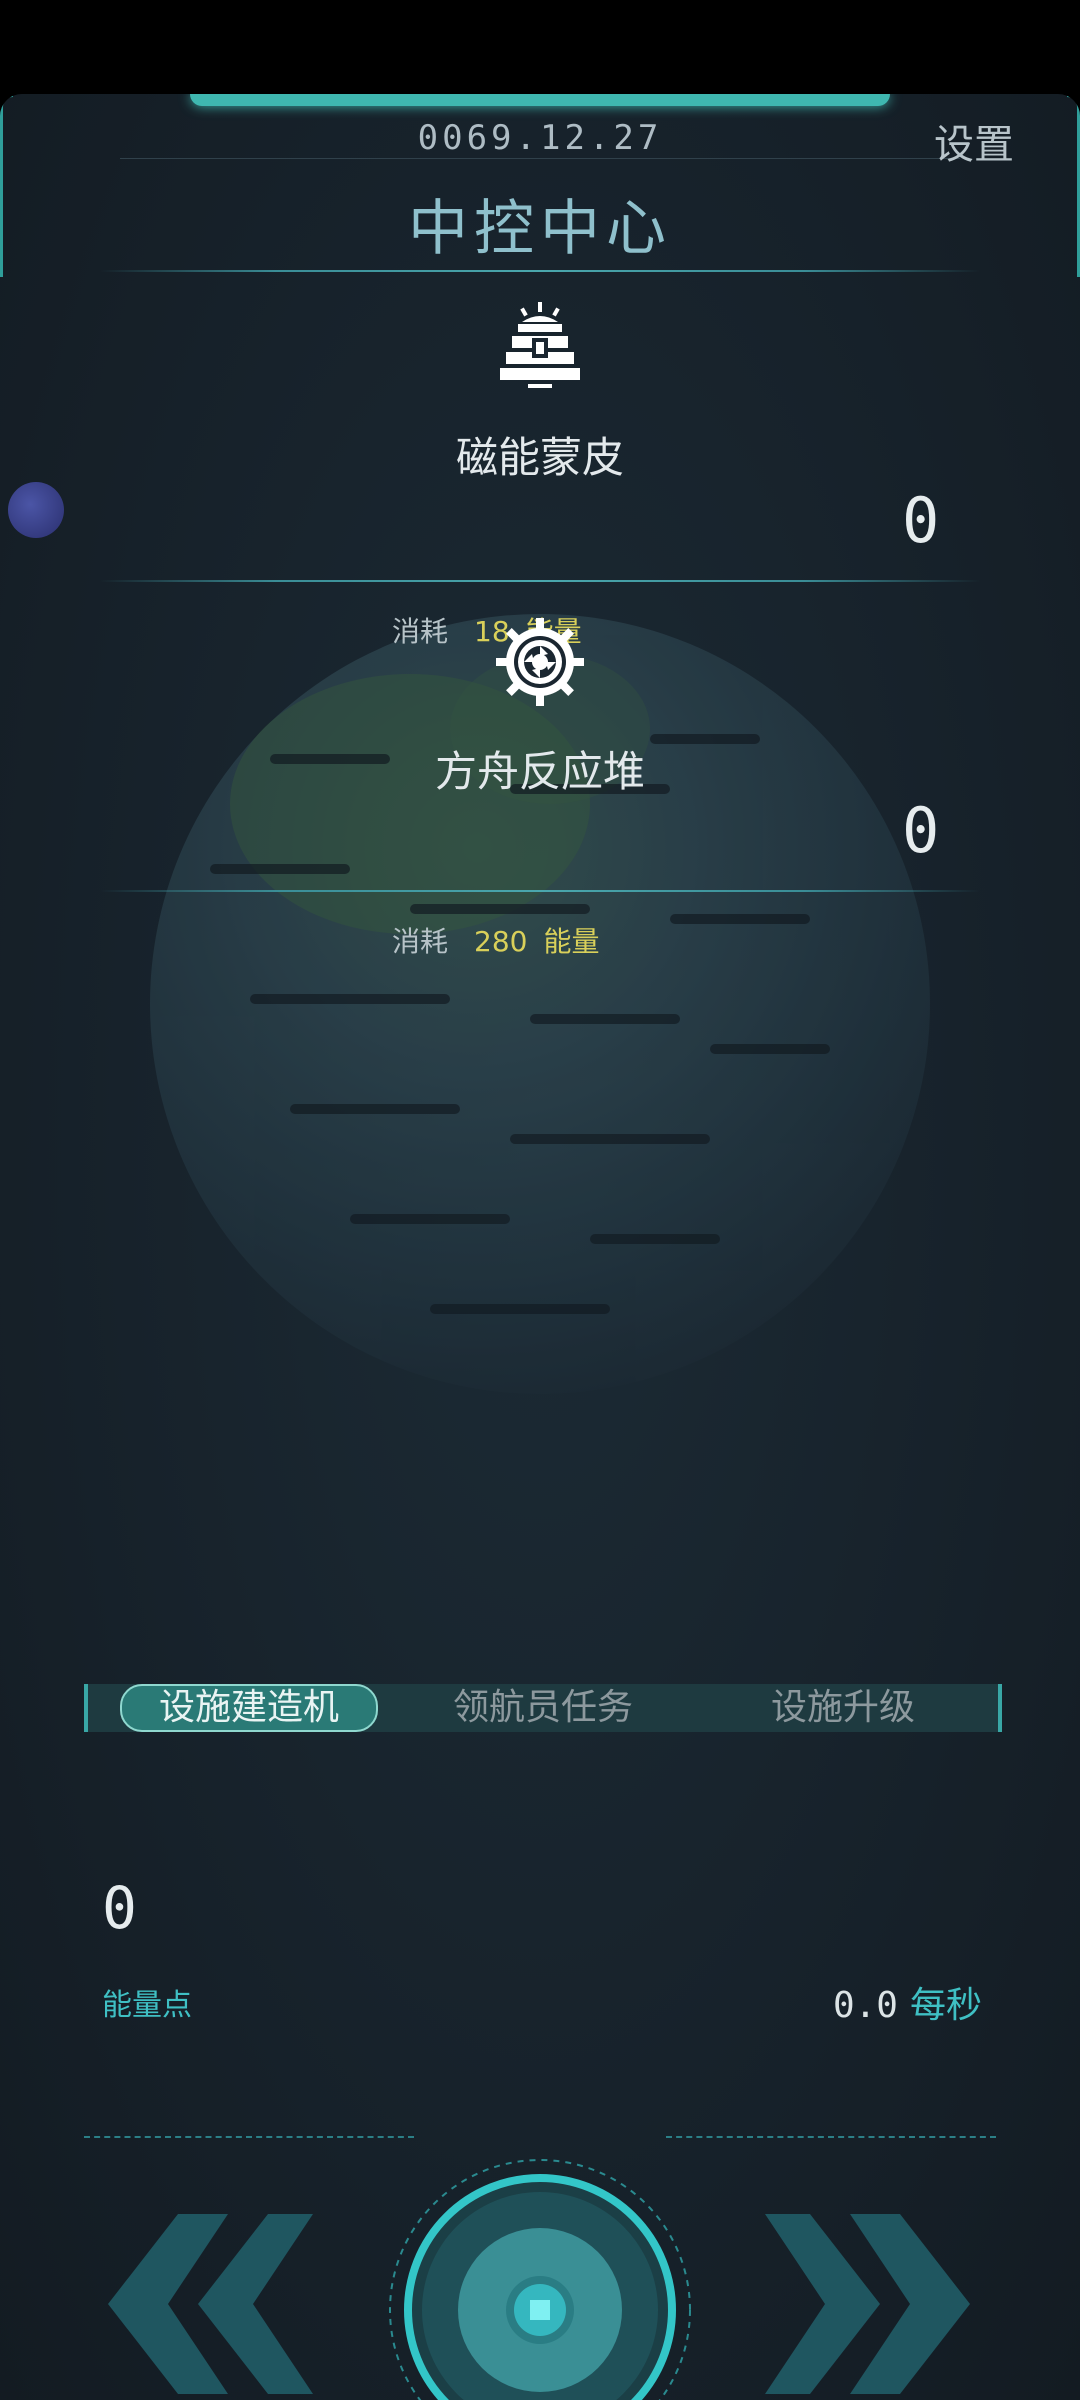  I want to click on moon-icon, so click(36, 510).